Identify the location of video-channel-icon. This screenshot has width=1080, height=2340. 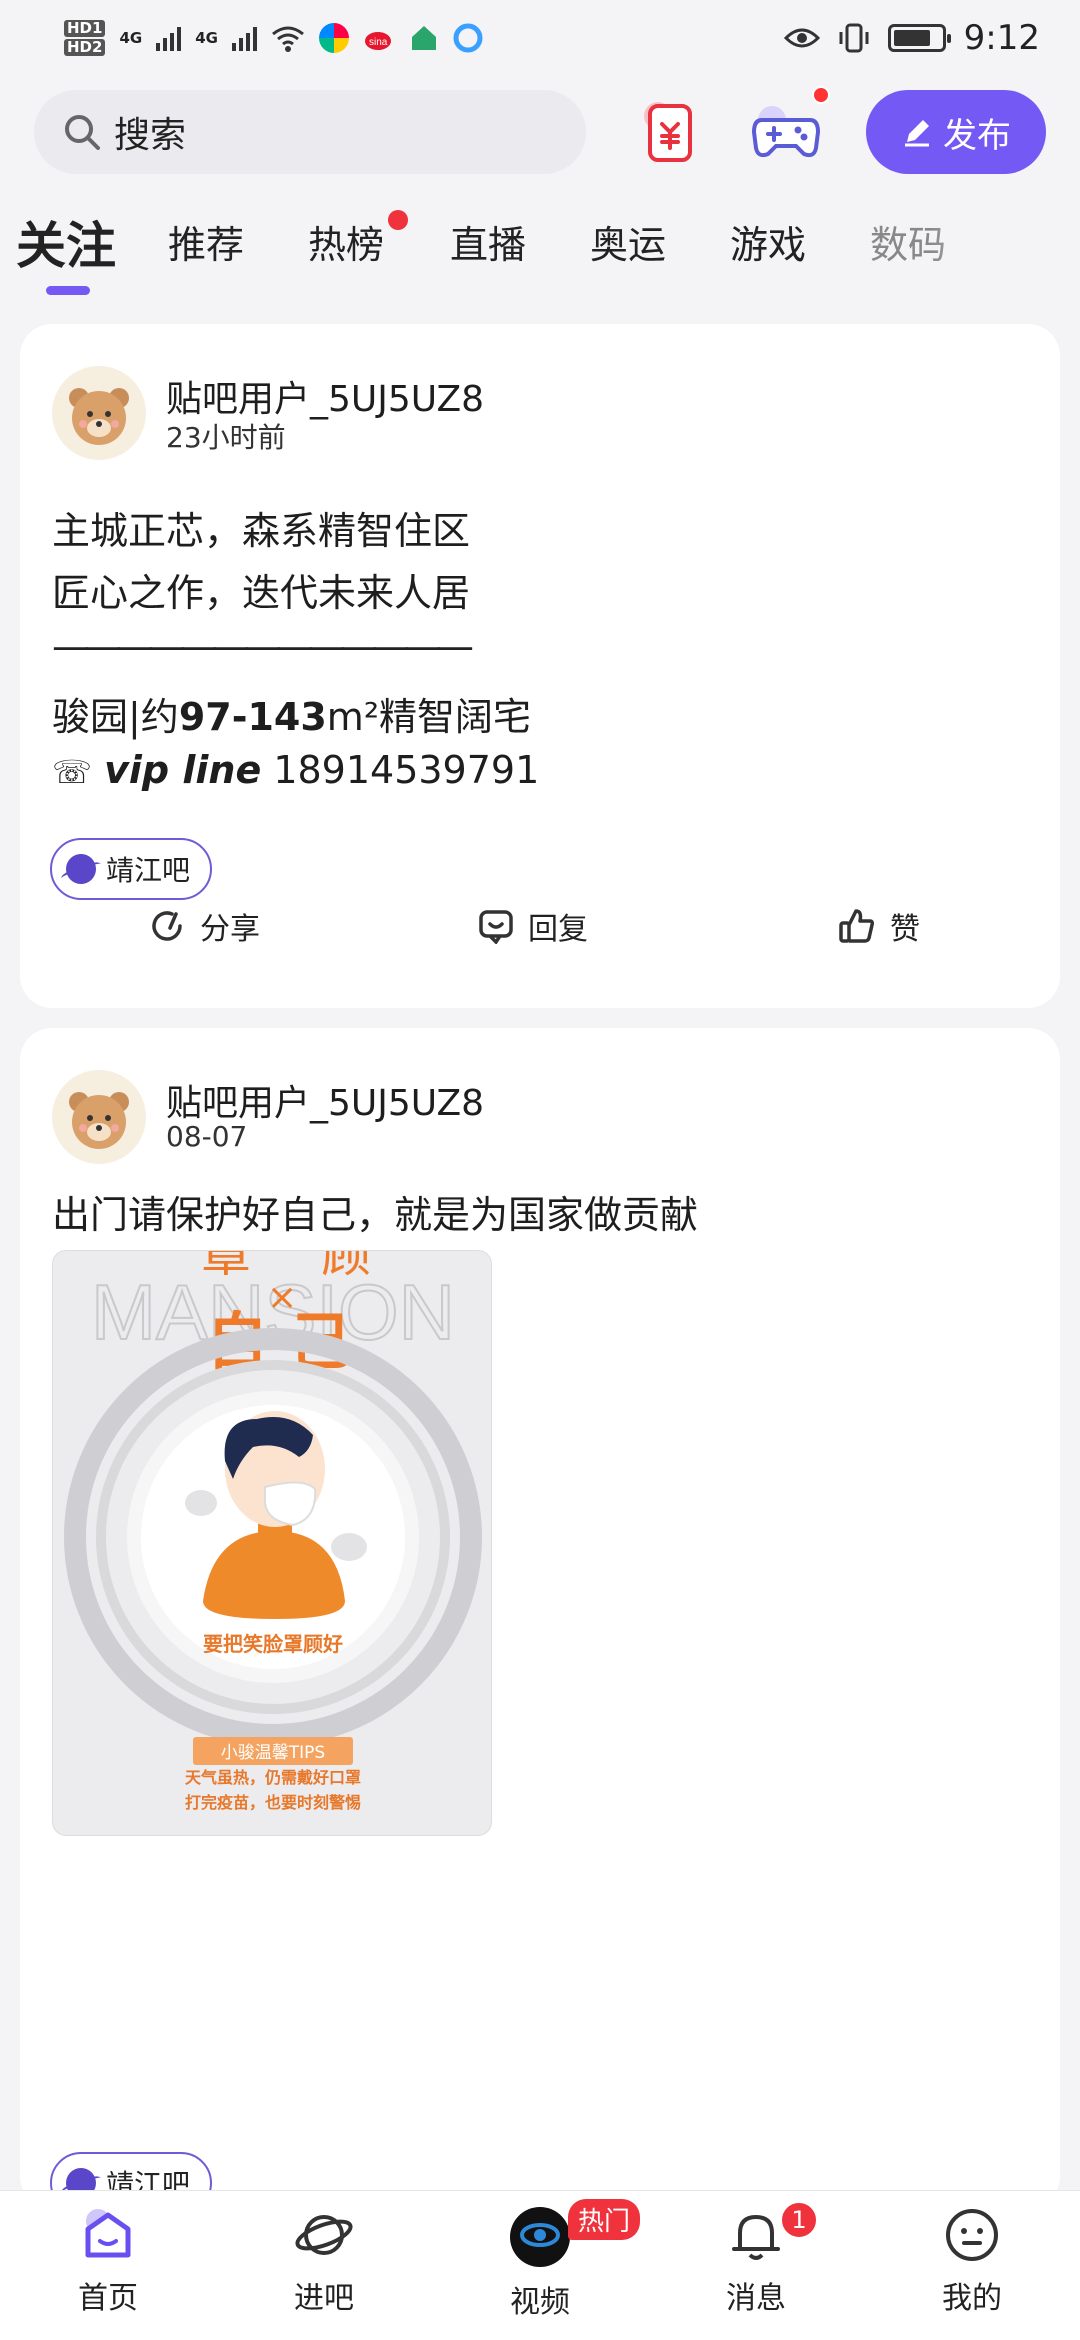
(540, 2237).